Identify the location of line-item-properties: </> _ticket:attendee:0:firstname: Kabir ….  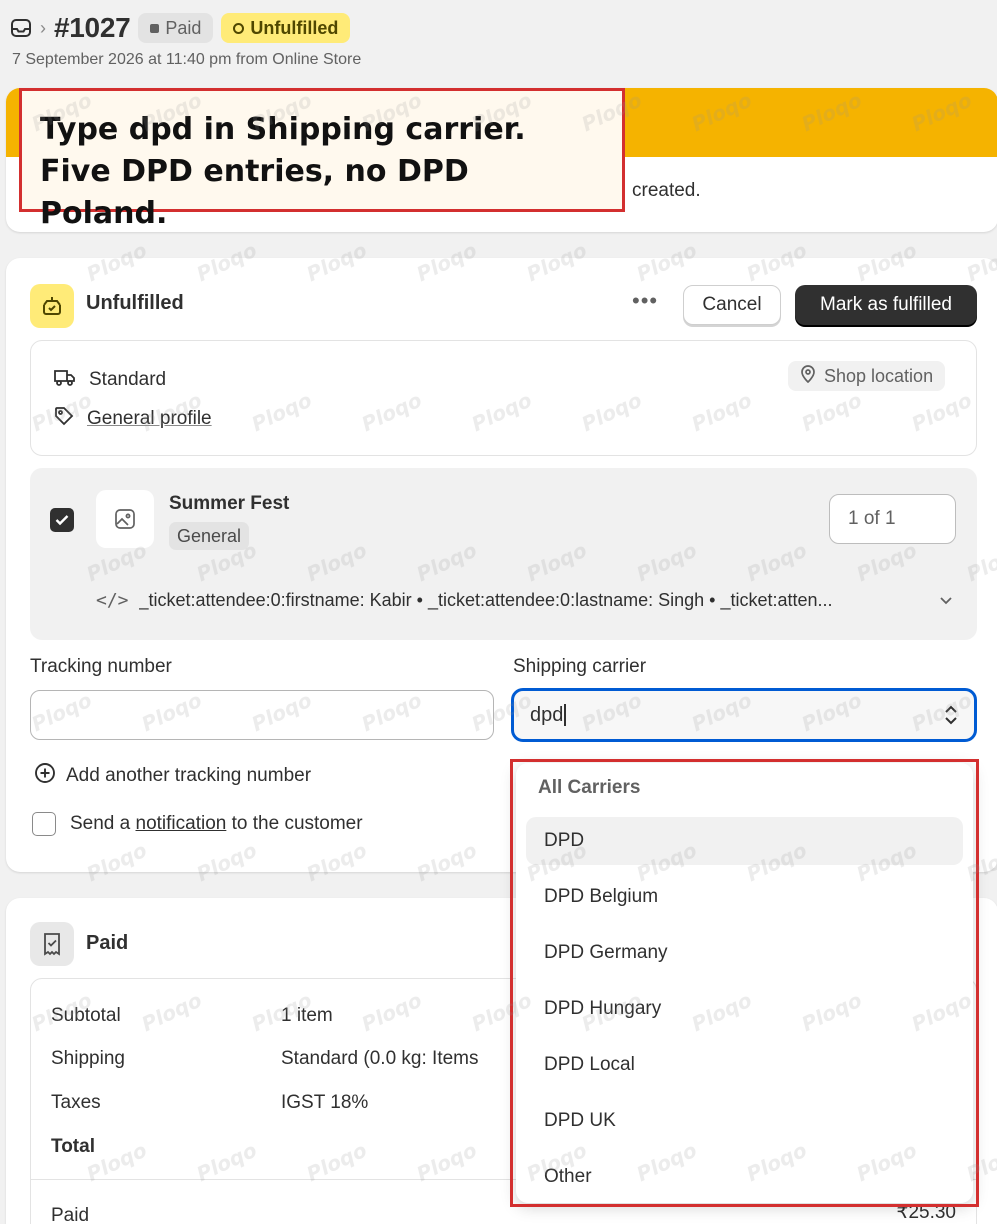
(526, 600).